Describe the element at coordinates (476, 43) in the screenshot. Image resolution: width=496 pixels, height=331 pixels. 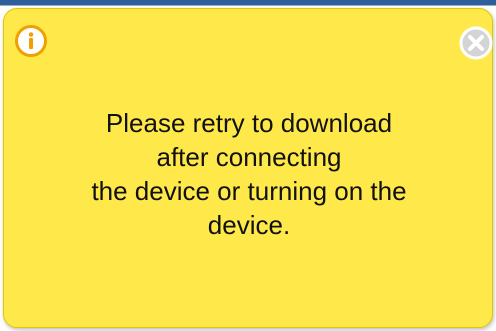
I see `close-icon` at that location.